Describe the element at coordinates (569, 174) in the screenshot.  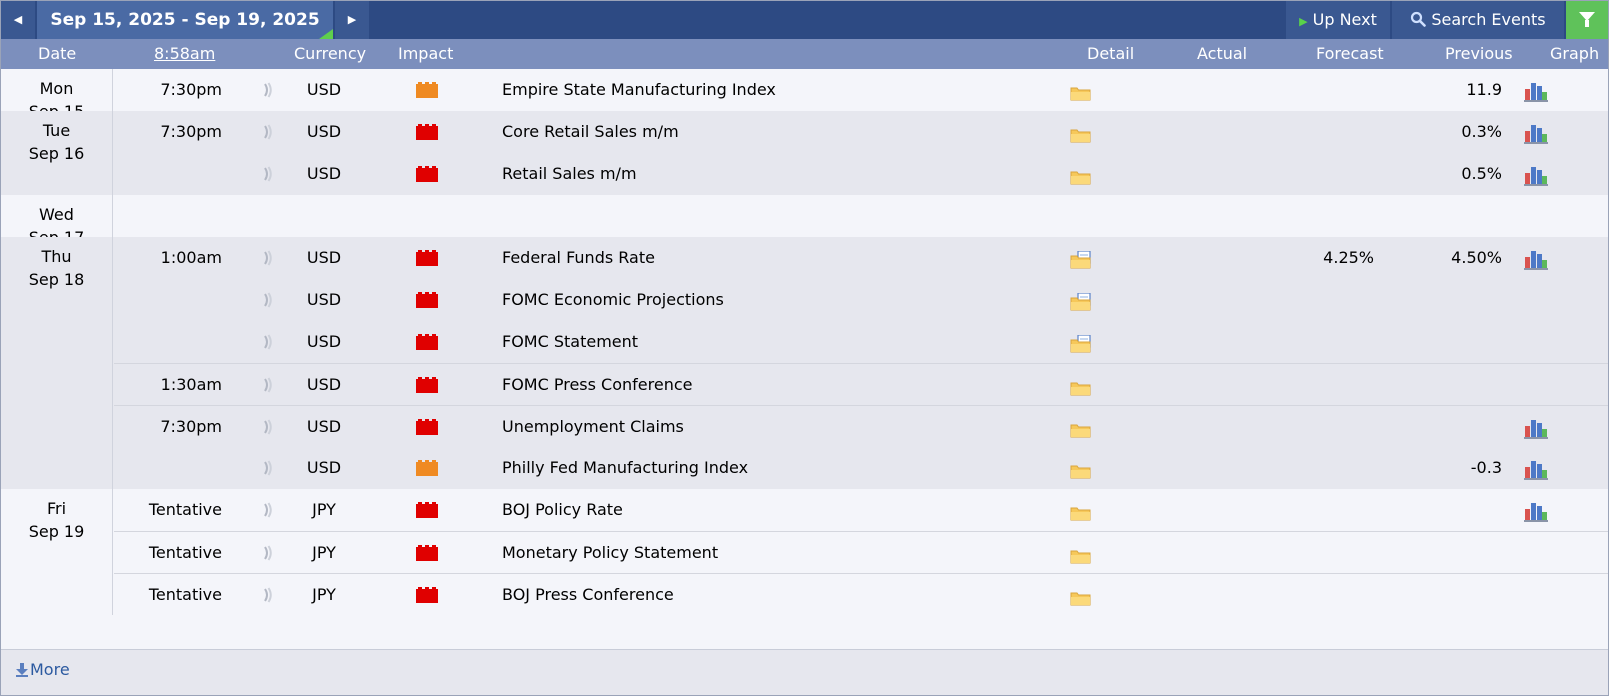
I see `event-title: Retail Sales m/m` at that location.